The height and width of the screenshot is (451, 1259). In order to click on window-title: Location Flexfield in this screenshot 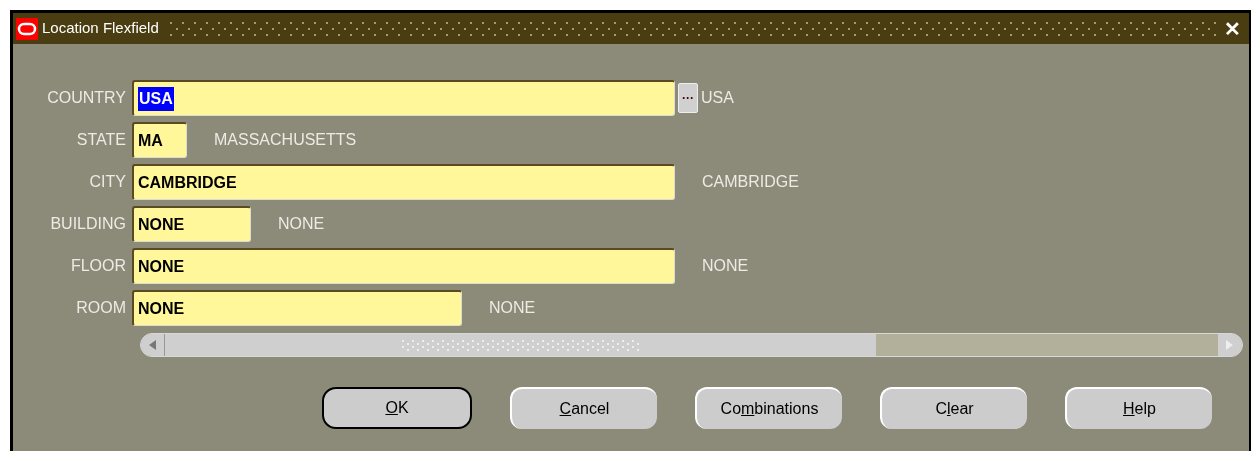, I will do `click(100, 28)`.